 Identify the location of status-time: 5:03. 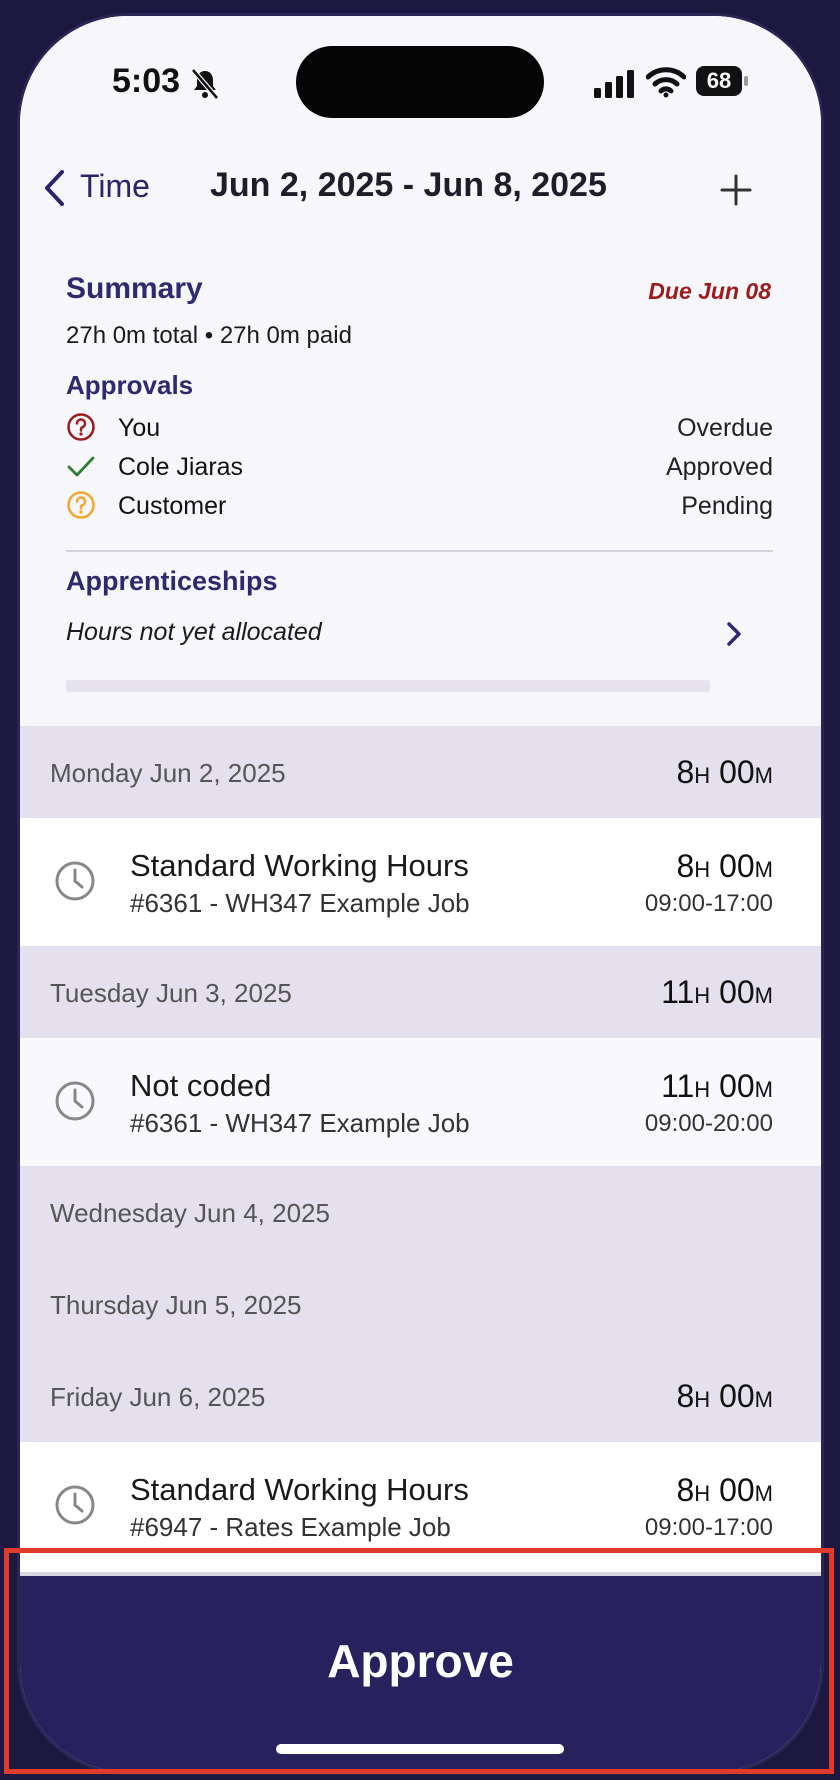
(146, 81).